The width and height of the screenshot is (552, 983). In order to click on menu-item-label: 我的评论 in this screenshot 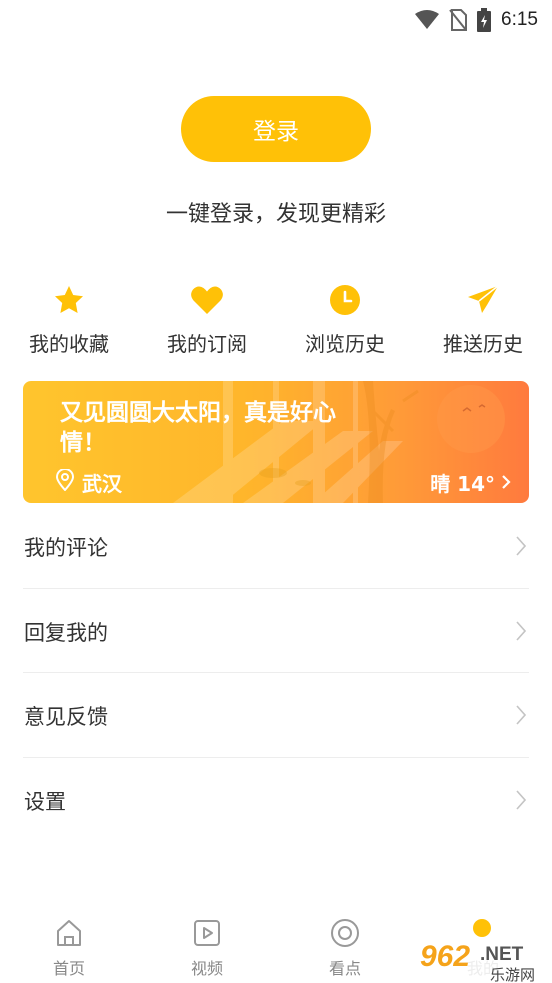, I will do `click(66, 548)`.